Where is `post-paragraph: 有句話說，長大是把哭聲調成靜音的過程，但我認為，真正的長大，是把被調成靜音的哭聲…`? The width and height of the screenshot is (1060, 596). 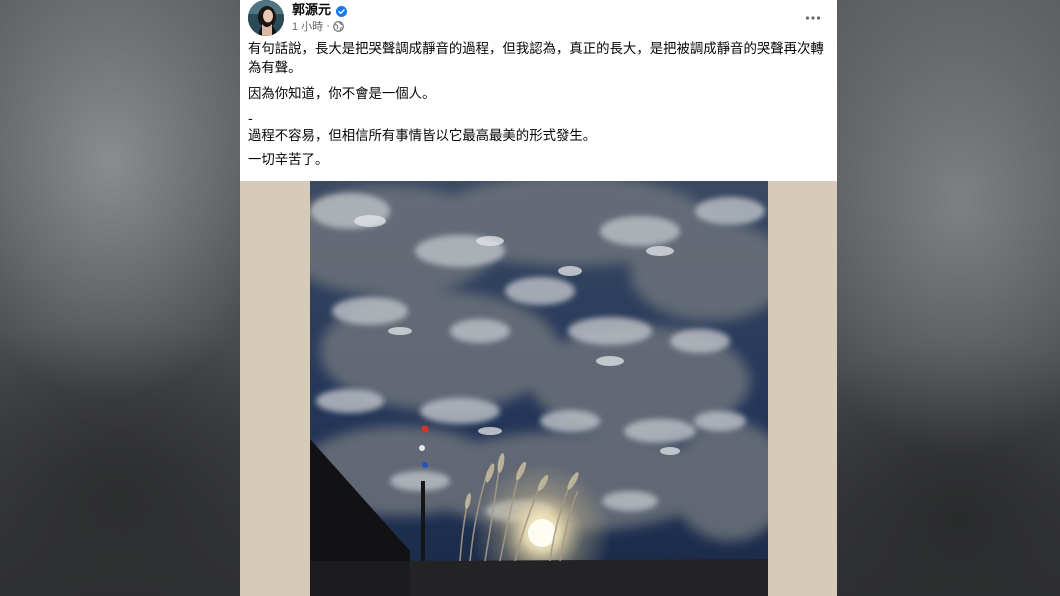 post-paragraph: 有句話說，長大是把哭聲調成靜音的過程，但我認為，真正的長大，是把被調成靜音的哭聲… is located at coordinates (536, 59).